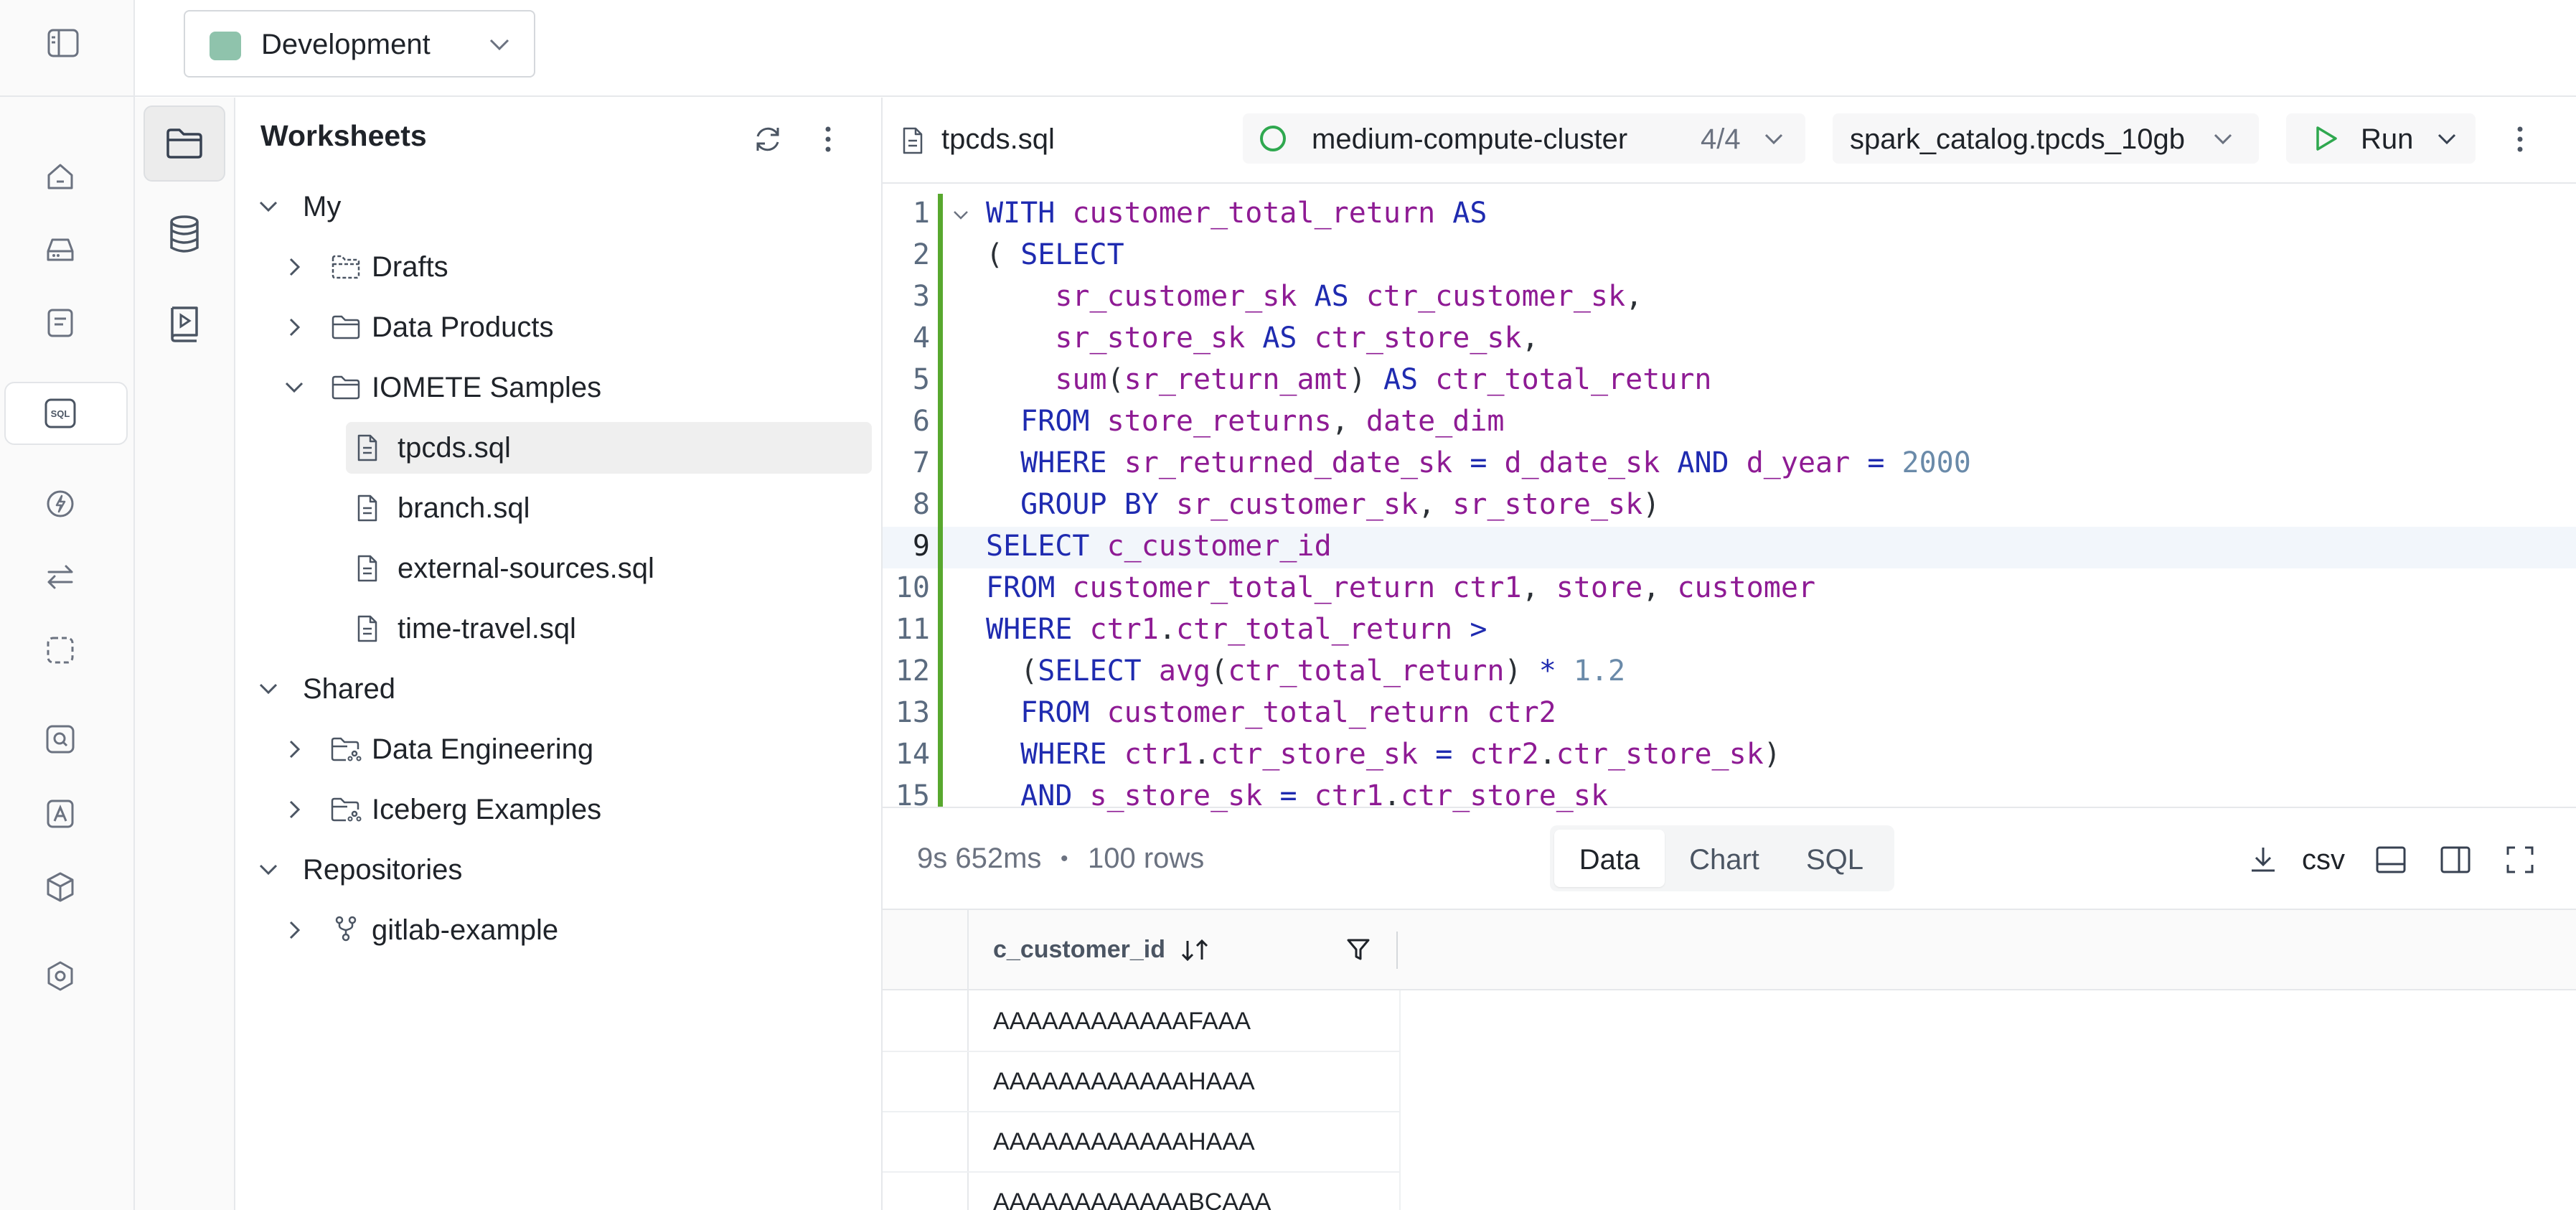 Image resolution: width=2576 pixels, height=1210 pixels. I want to click on folder-icon, so click(346, 327).